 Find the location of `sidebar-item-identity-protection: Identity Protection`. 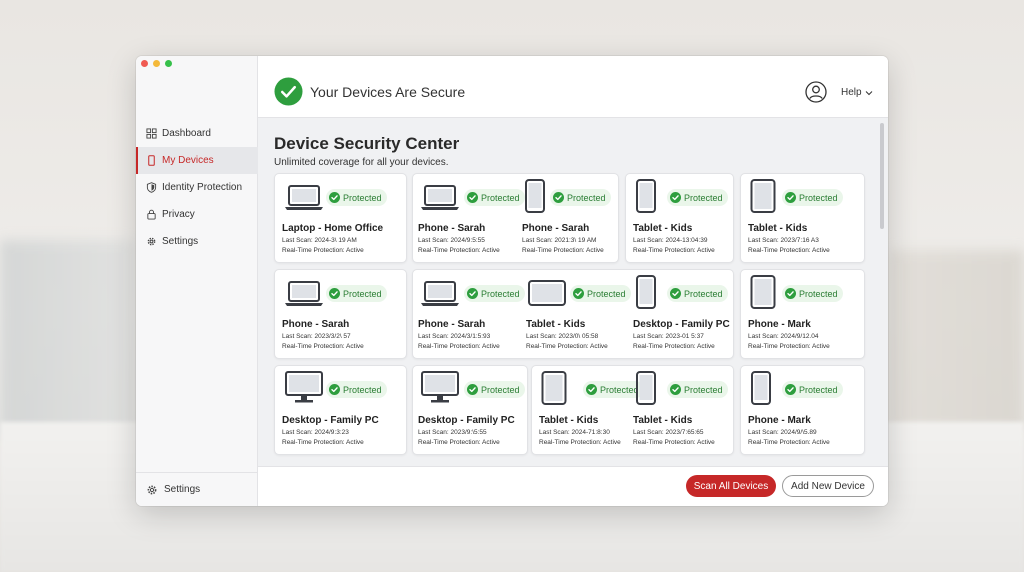

sidebar-item-identity-protection: Identity Protection is located at coordinates (197, 187).